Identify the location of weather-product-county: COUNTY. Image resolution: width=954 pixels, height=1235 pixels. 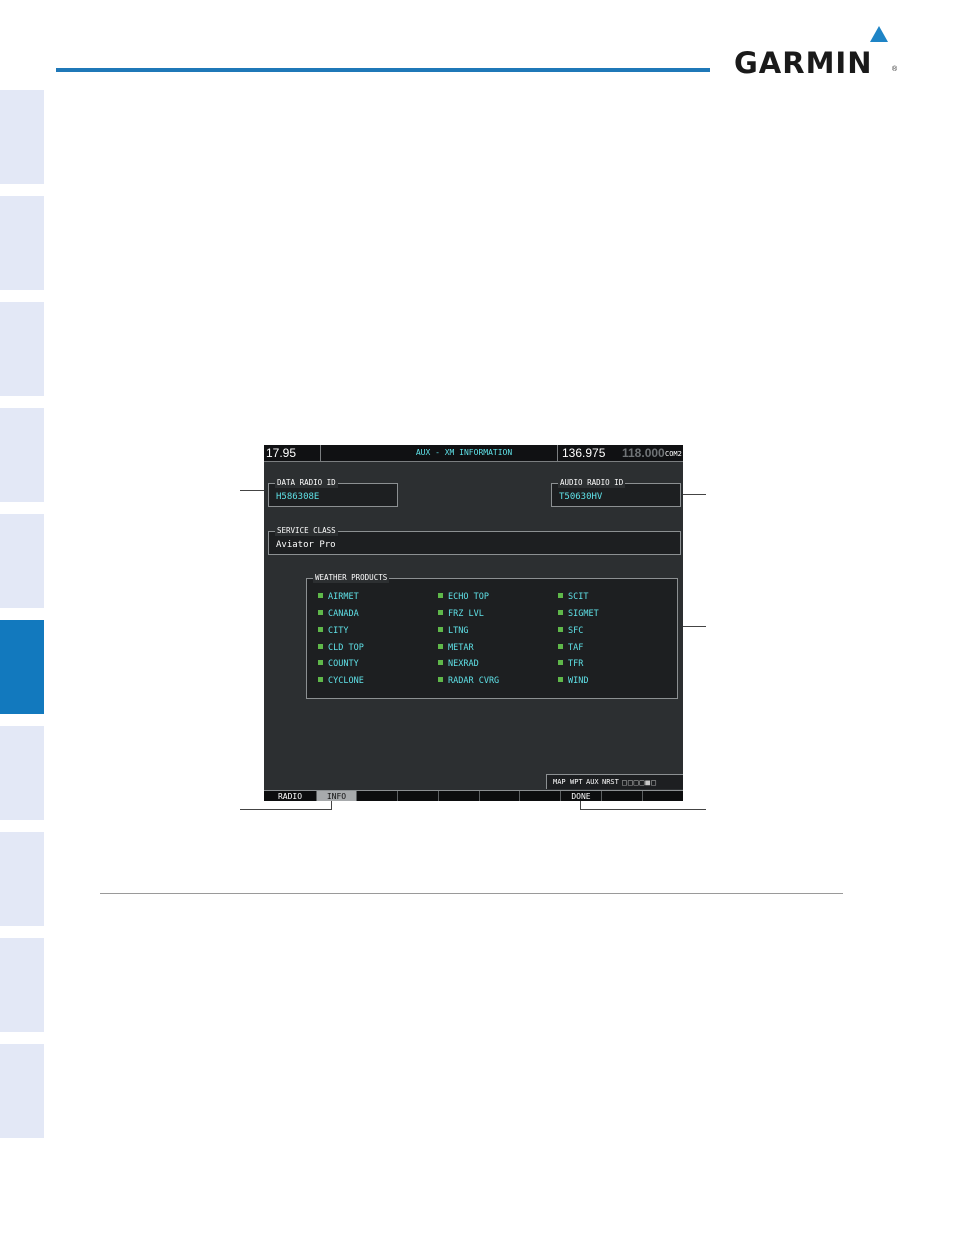
(338, 664).